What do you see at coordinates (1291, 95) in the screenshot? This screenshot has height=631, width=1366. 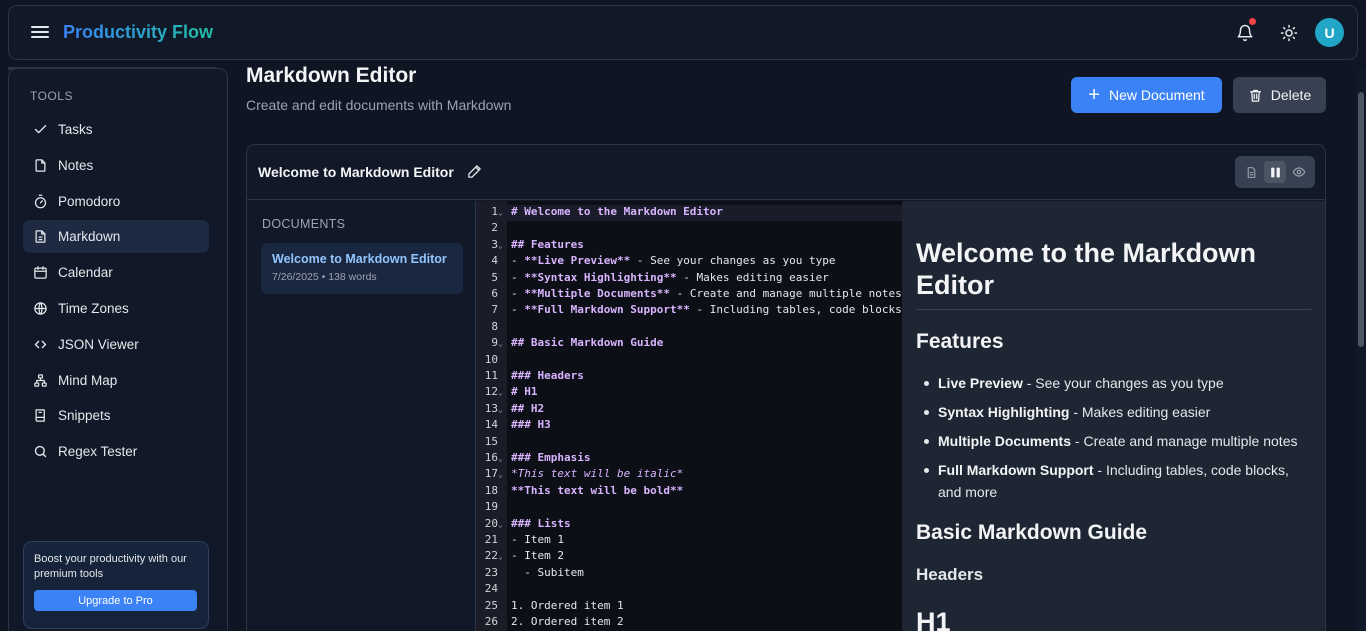 I see `delete-label: Delete` at bounding box center [1291, 95].